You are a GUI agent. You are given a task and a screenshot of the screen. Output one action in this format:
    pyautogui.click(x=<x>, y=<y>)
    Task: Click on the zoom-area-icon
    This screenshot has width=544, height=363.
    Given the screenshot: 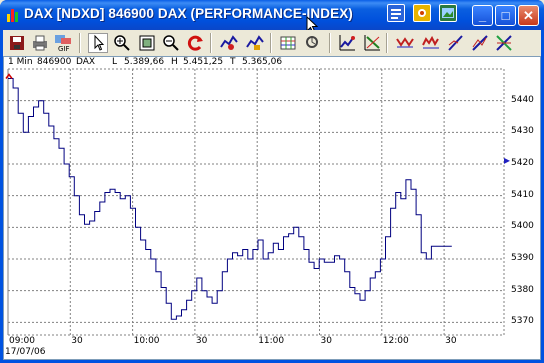 What is the action you would take?
    pyautogui.click(x=147, y=43)
    